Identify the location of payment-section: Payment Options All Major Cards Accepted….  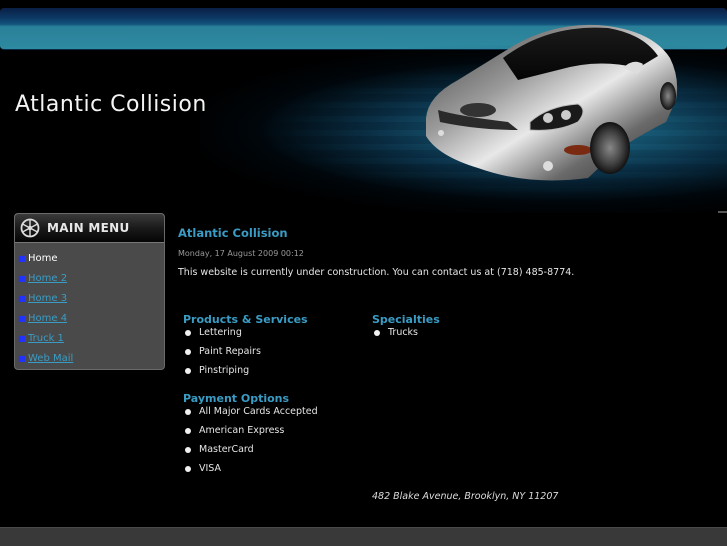
(250, 436).